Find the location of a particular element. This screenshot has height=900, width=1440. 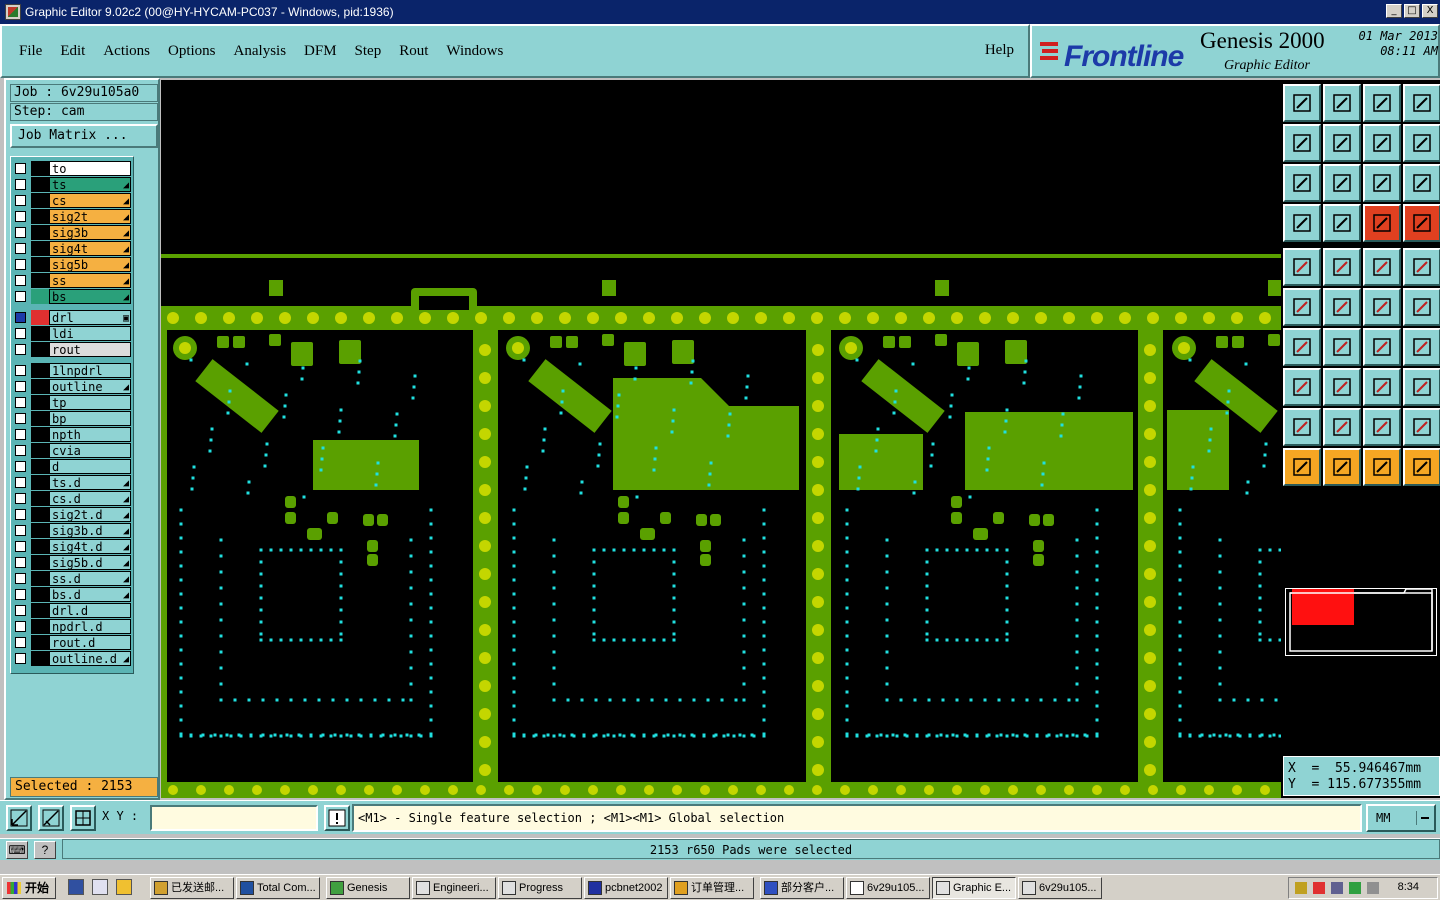

menu-file: File is located at coordinates (30, 51).